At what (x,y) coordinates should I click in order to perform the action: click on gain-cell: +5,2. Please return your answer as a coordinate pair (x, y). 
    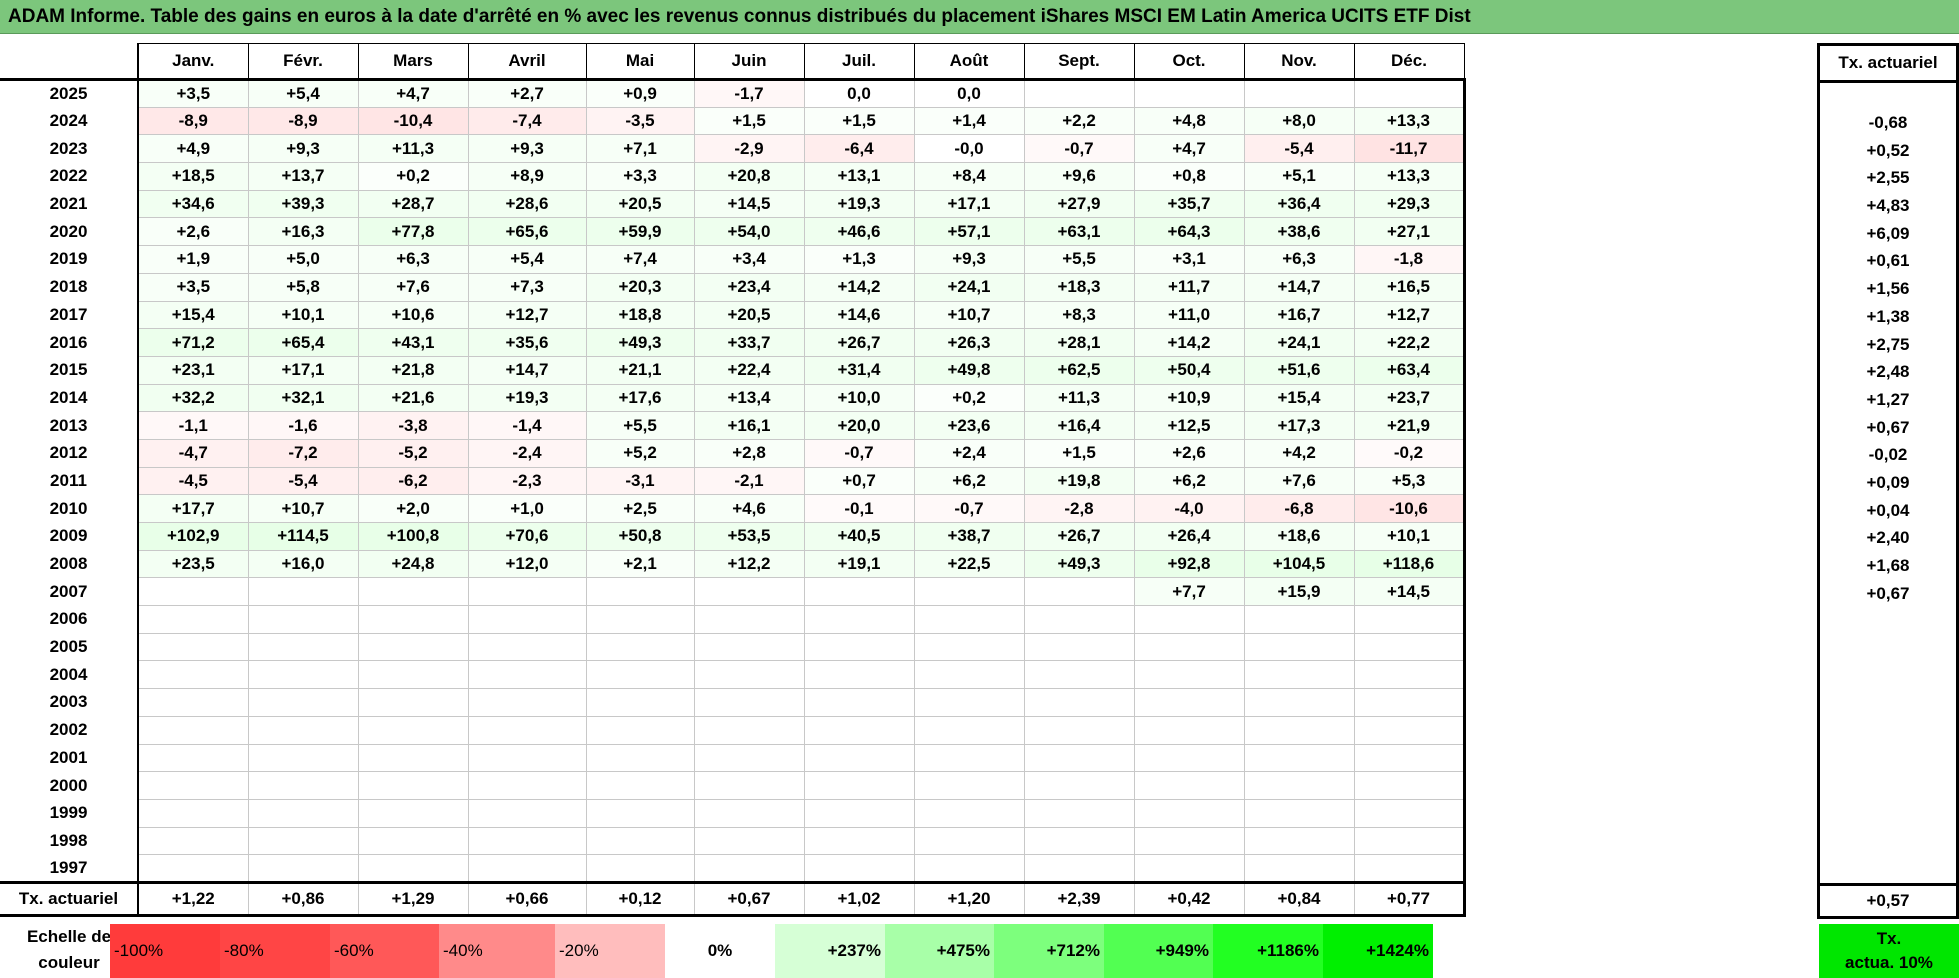
    Looking at the image, I should click on (640, 453).